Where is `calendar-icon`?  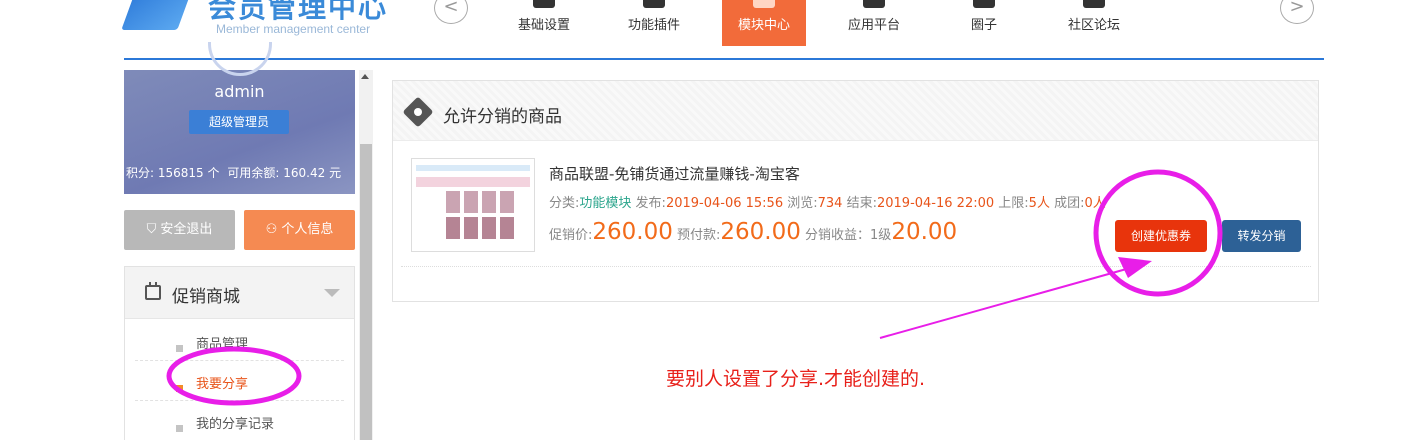 calendar-icon is located at coordinates (153, 291).